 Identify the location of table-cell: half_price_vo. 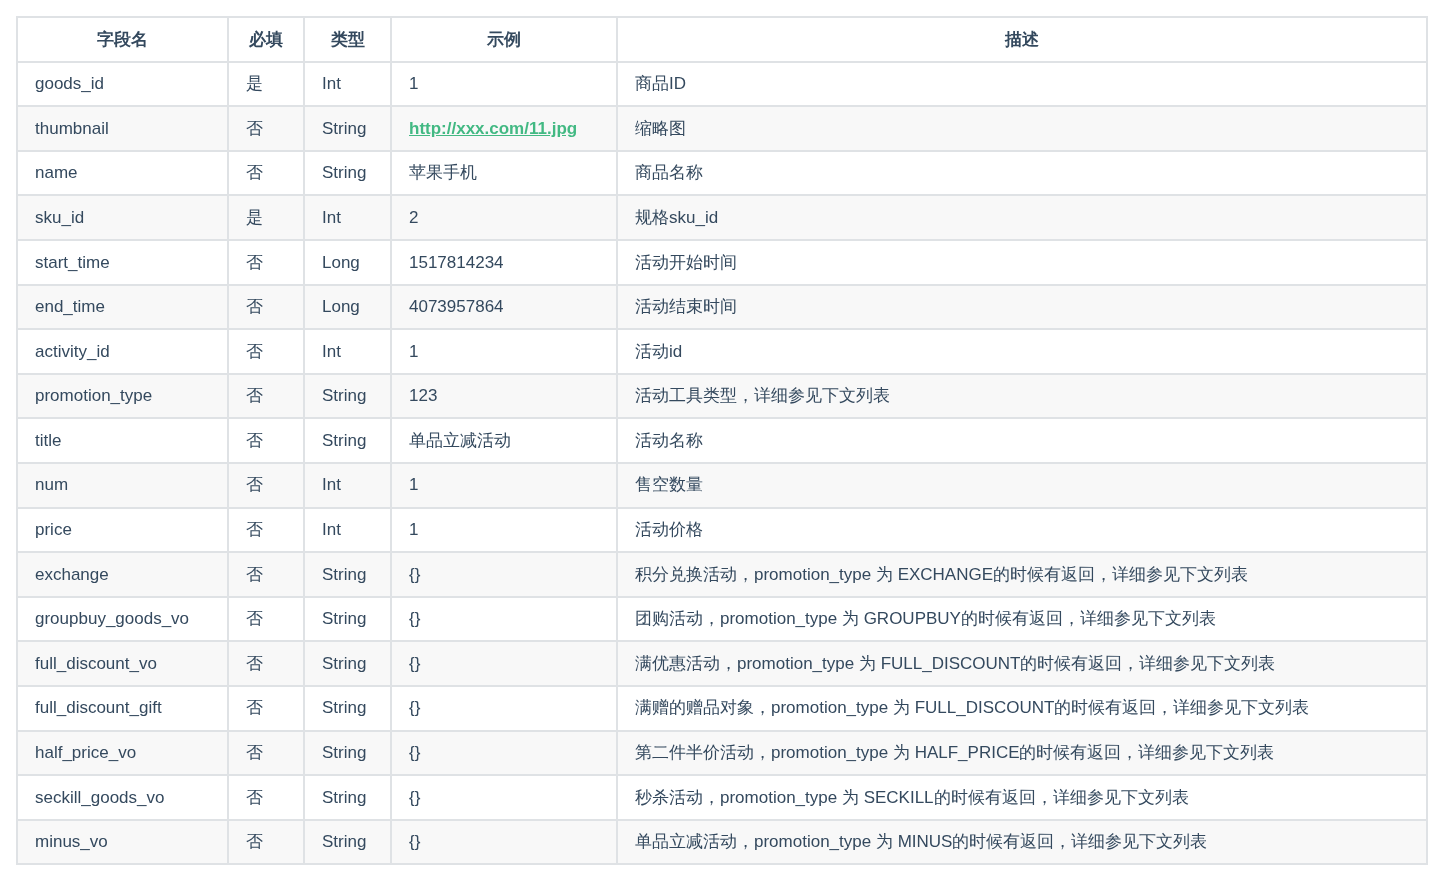
(122, 753).